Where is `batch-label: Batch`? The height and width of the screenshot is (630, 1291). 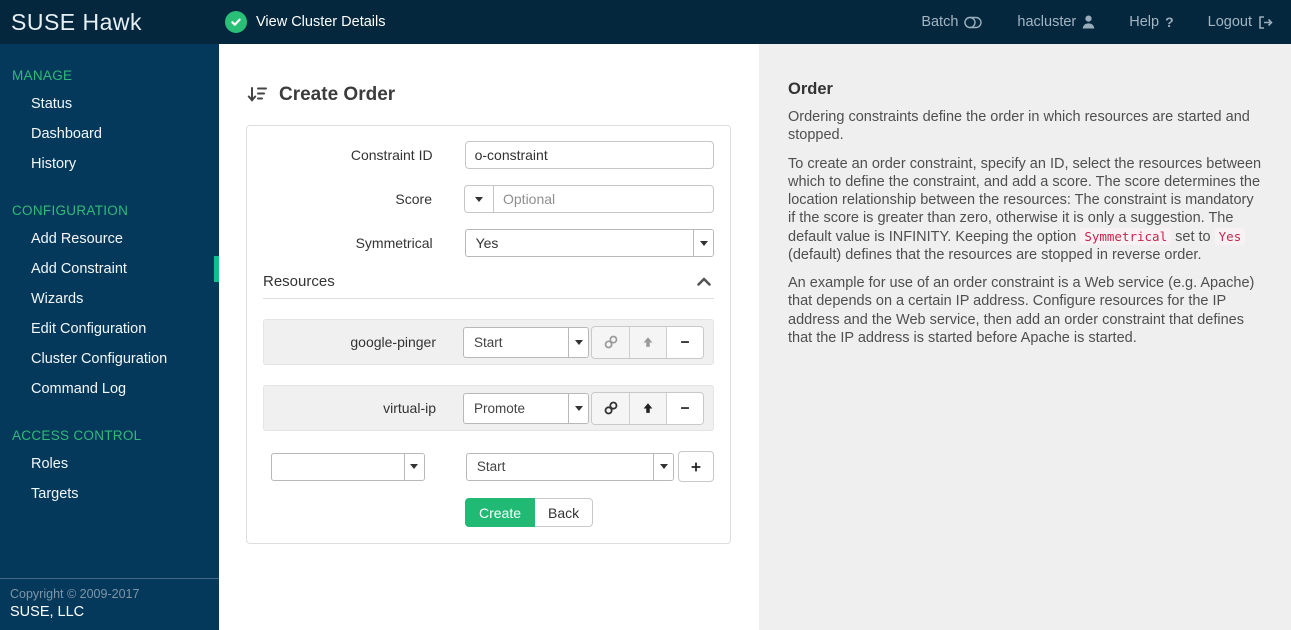 batch-label: Batch is located at coordinates (940, 22).